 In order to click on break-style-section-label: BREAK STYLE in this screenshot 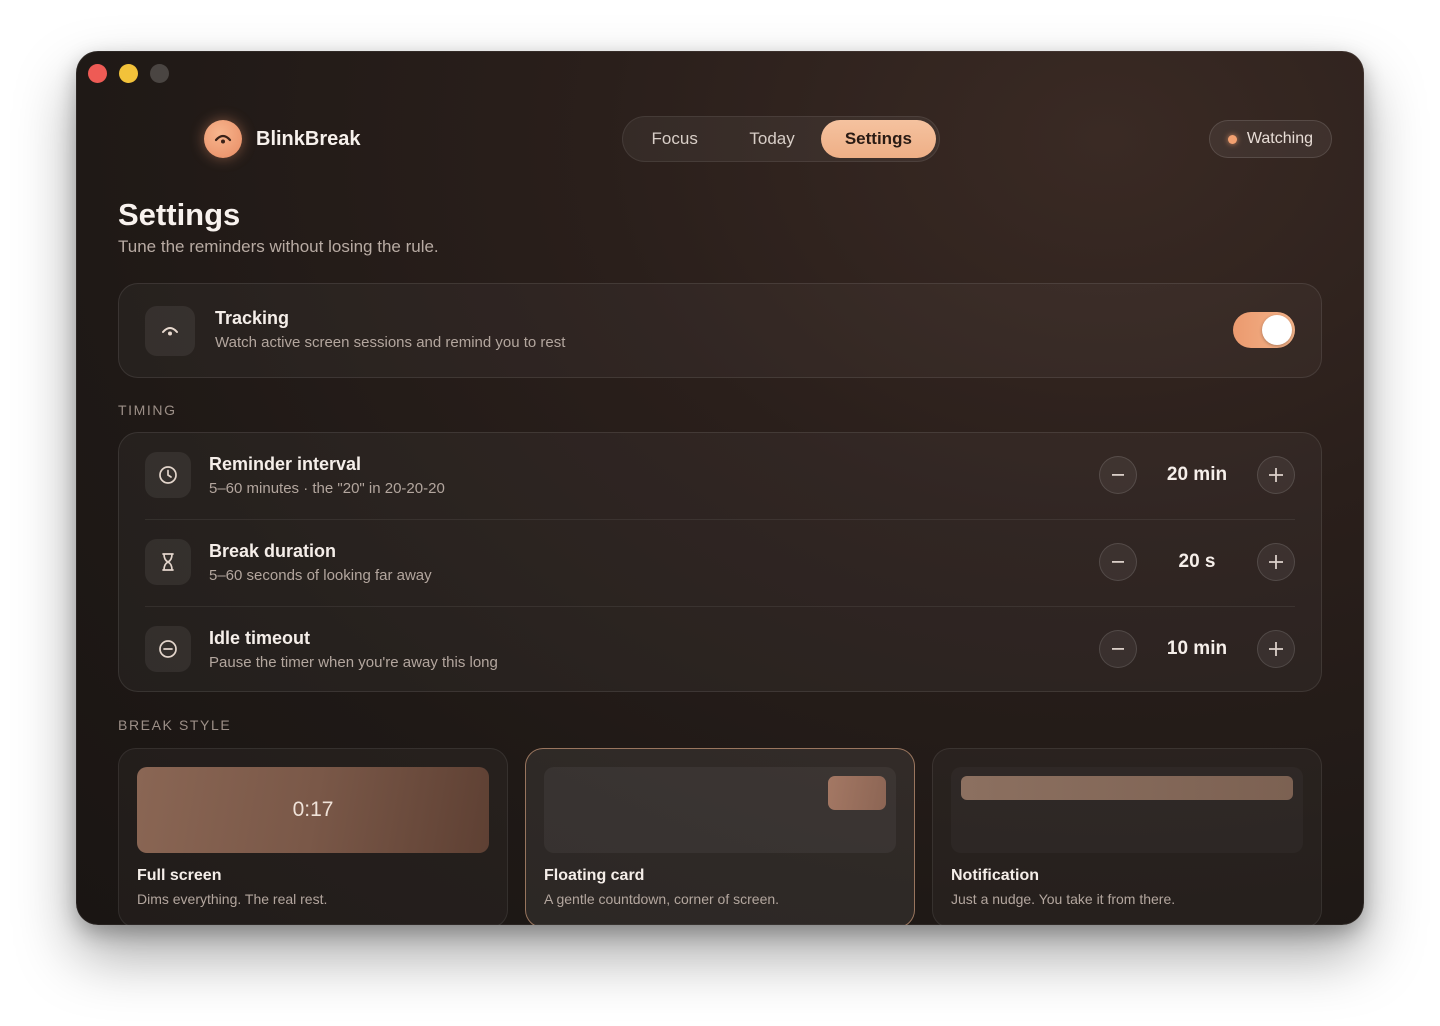, I will do `click(175, 725)`.